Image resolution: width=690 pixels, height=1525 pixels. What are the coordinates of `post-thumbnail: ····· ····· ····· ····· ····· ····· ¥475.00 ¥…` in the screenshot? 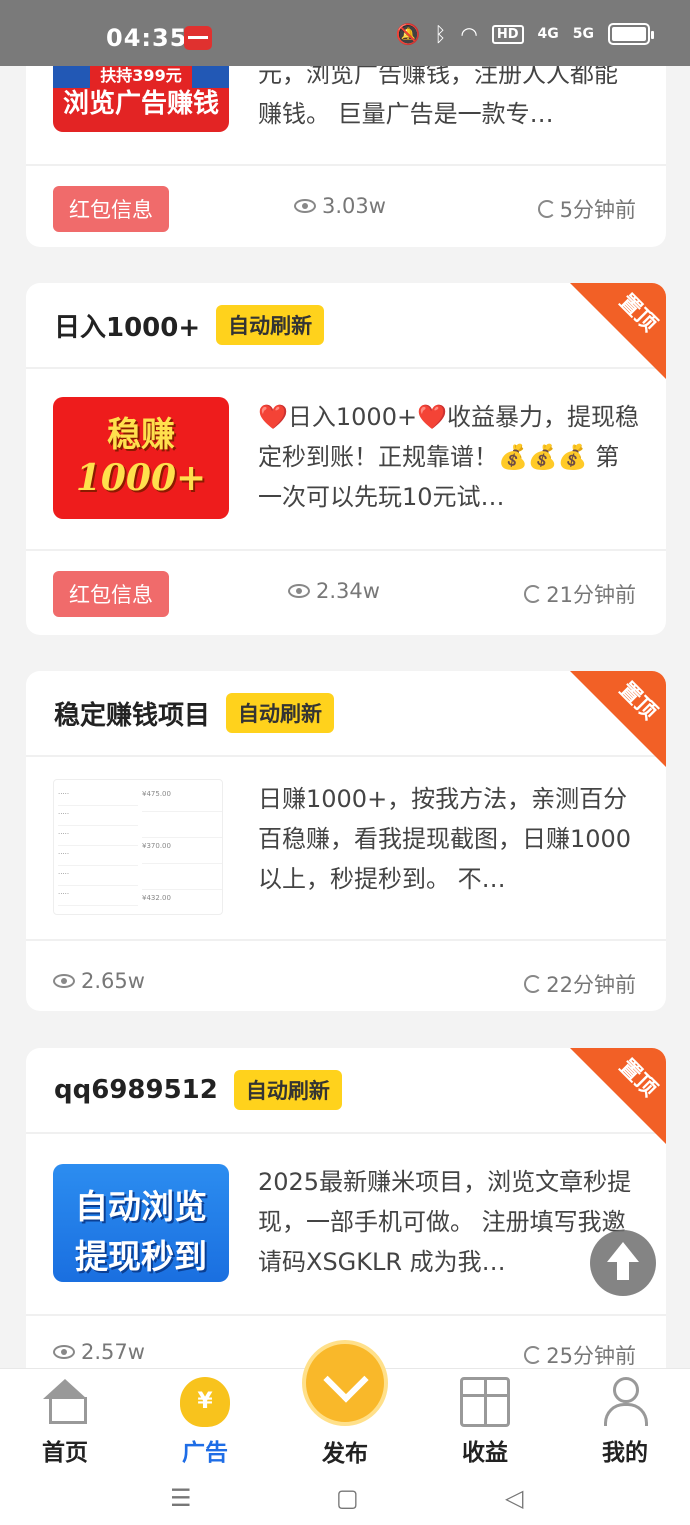 It's located at (138, 847).